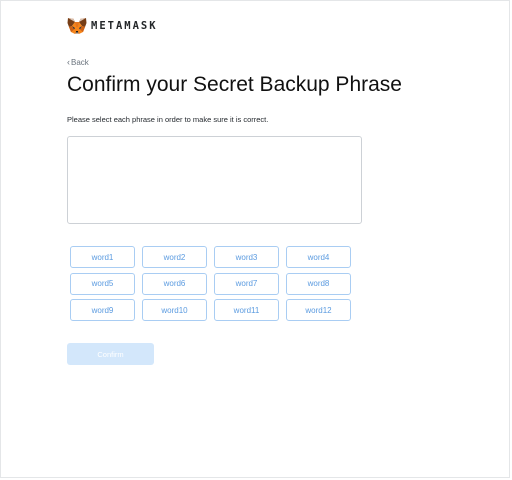  I want to click on back-link: ‹Back, so click(78, 62).